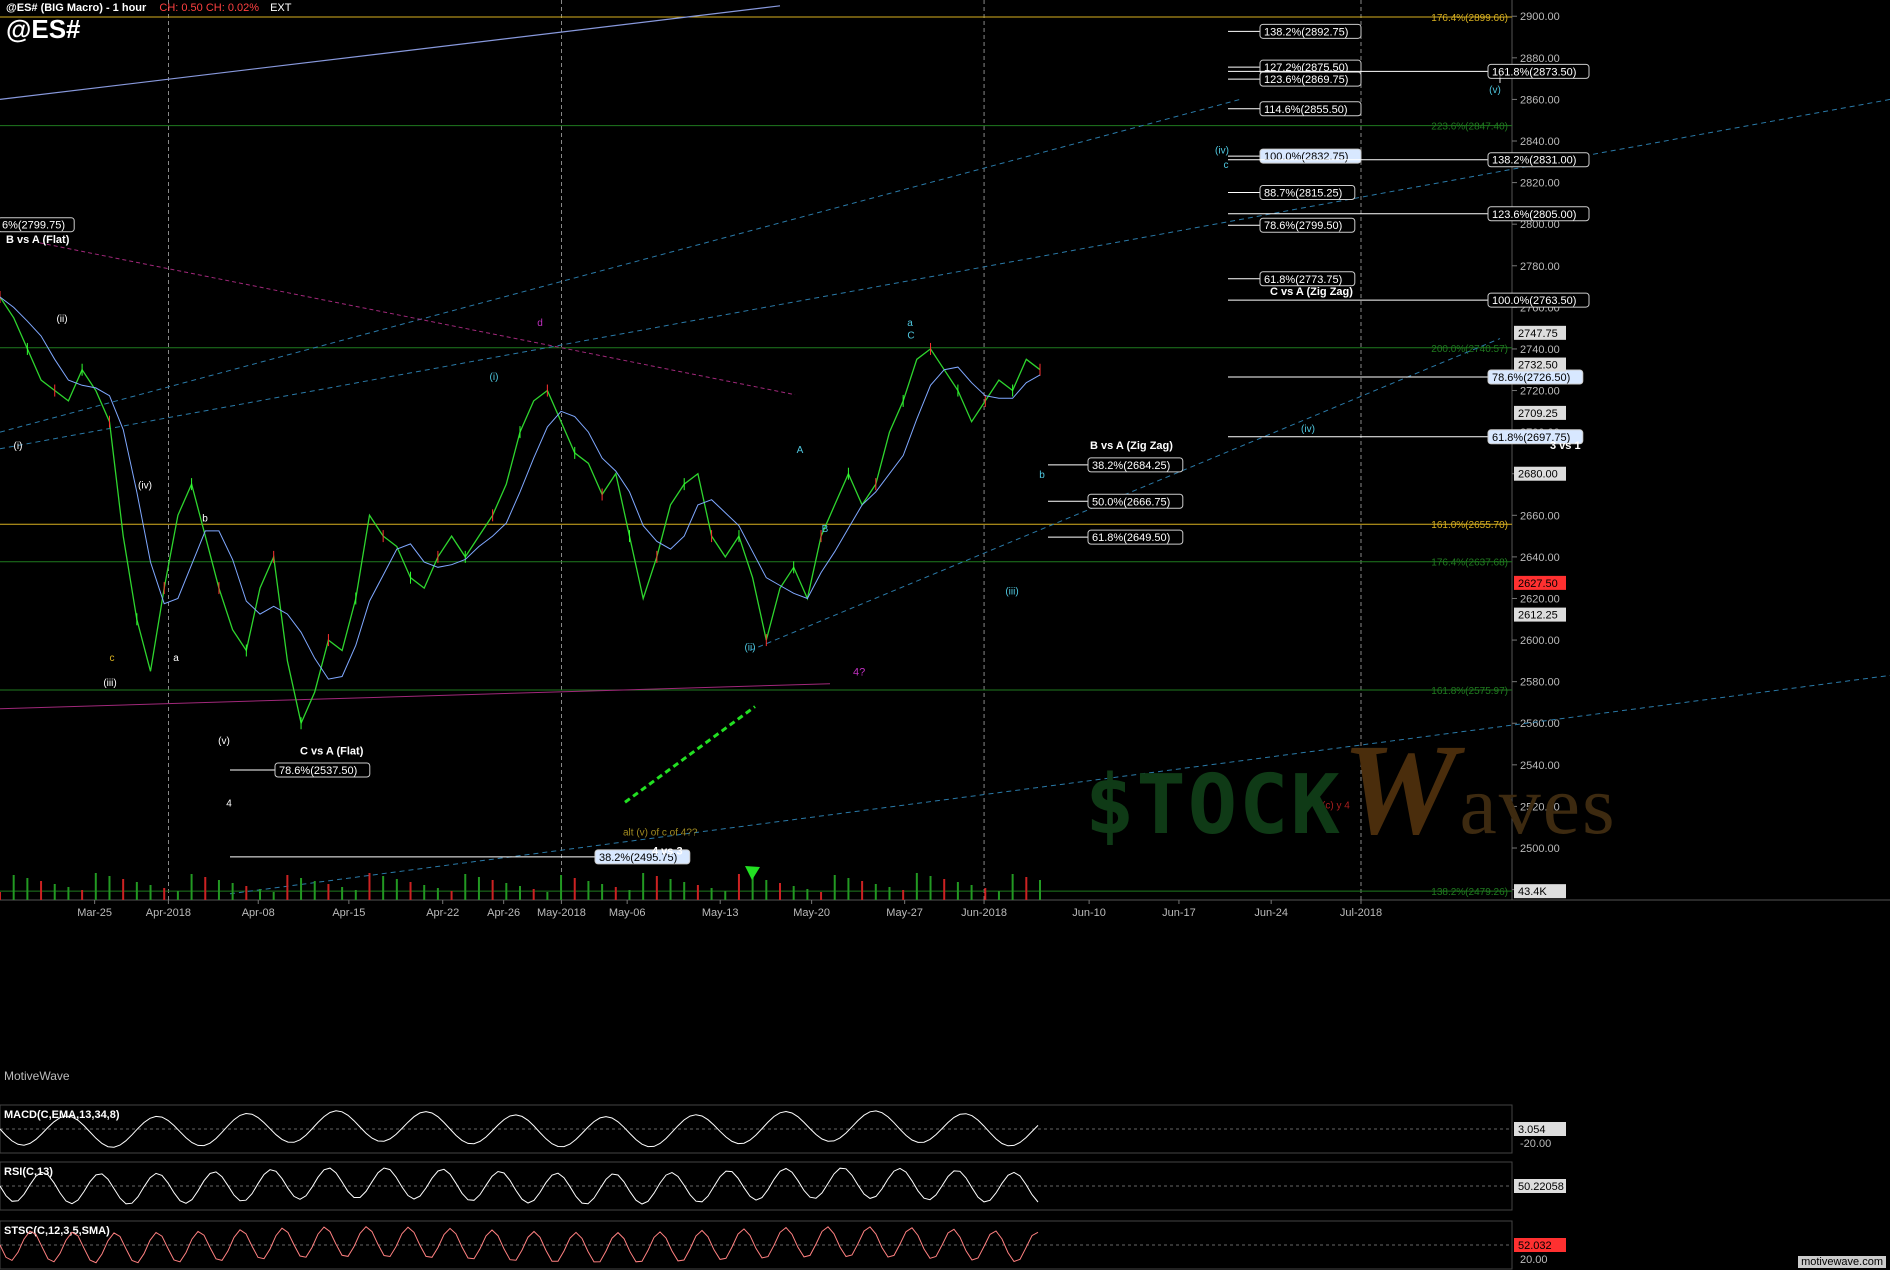  What do you see at coordinates (1271, 913) in the screenshot?
I see `x-tick-label: Jun-24` at bounding box center [1271, 913].